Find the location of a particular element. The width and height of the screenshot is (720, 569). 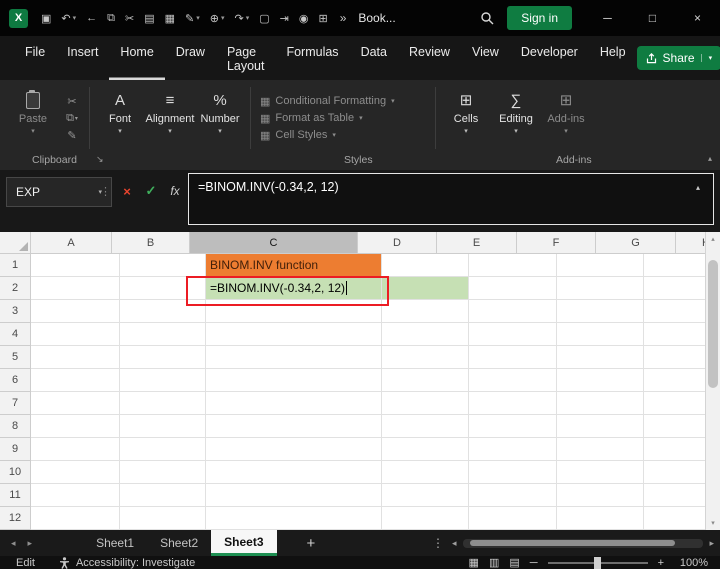

new-sheet-button: + is located at coordinates (311, 543).